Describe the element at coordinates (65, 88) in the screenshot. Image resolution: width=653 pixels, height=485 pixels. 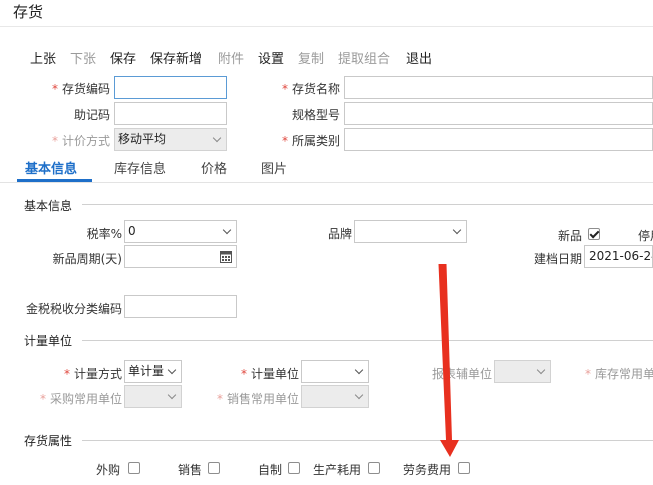
I see `inventory-code-label: 存货编码` at that location.